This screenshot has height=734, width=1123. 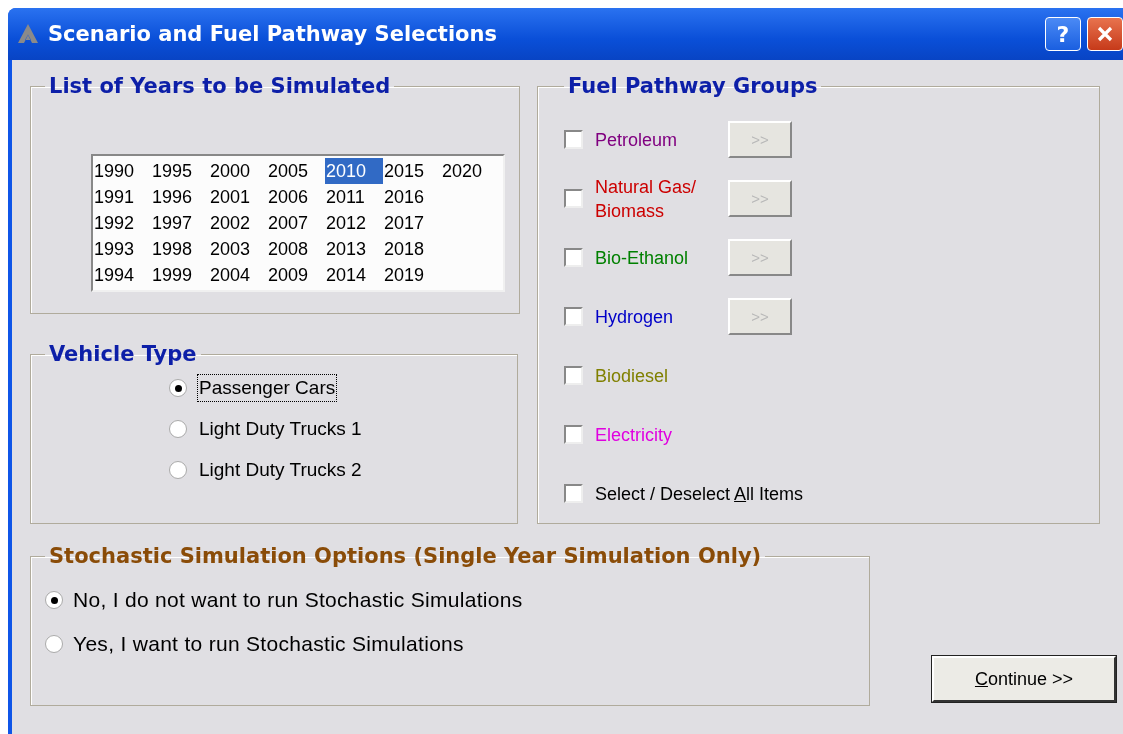 I want to click on group-title: List of Years to be Simulated, so click(x=220, y=86).